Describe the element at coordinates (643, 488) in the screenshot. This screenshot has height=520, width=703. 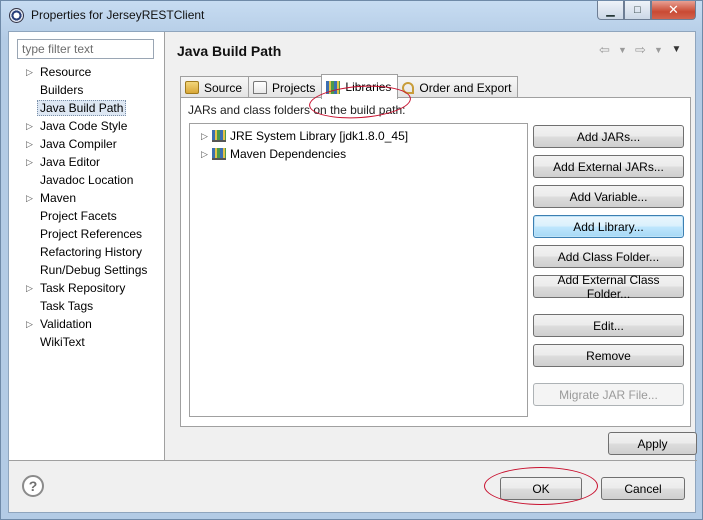
I see `cancel-button: Cancel` at that location.